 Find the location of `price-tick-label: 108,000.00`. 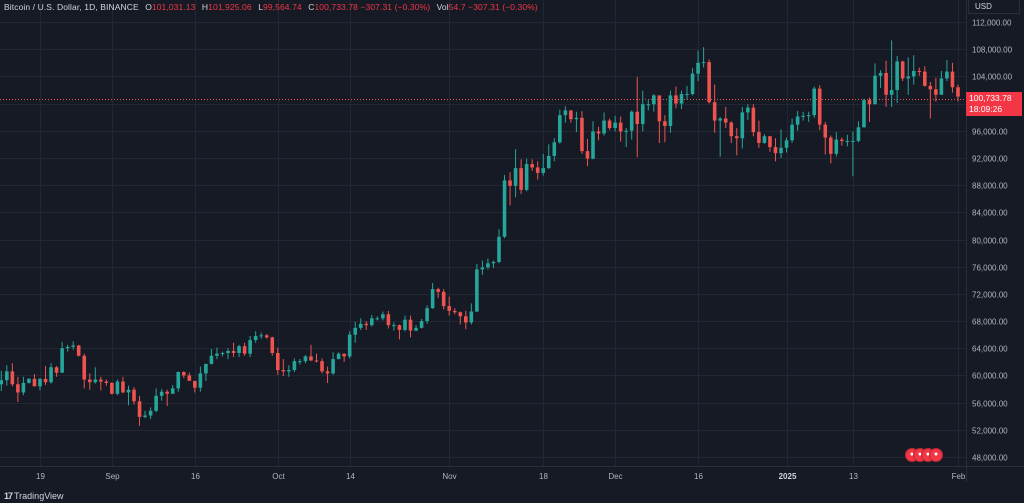

price-tick-label: 108,000.00 is located at coordinates (992, 50).